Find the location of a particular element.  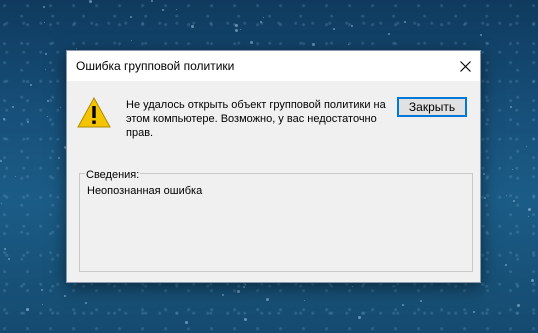

warning-icon is located at coordinates (94, 115).